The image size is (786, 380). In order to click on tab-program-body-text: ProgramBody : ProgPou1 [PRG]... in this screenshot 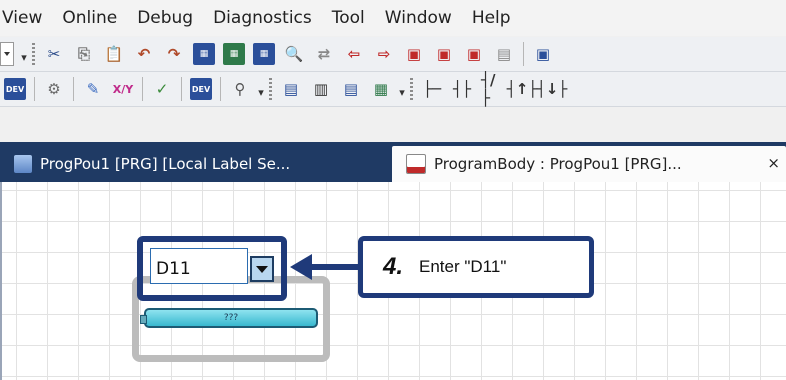, I will do `click(558, 164)`.